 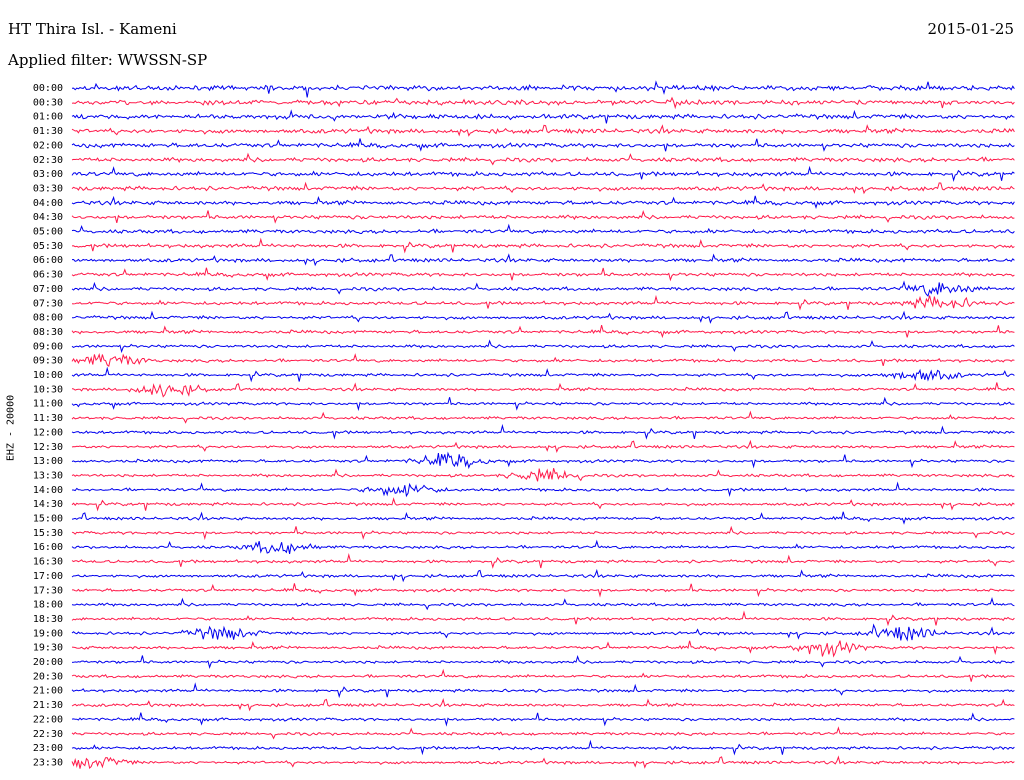 I want to click on row-time-label: 04:30, so click(x=48, y=217).